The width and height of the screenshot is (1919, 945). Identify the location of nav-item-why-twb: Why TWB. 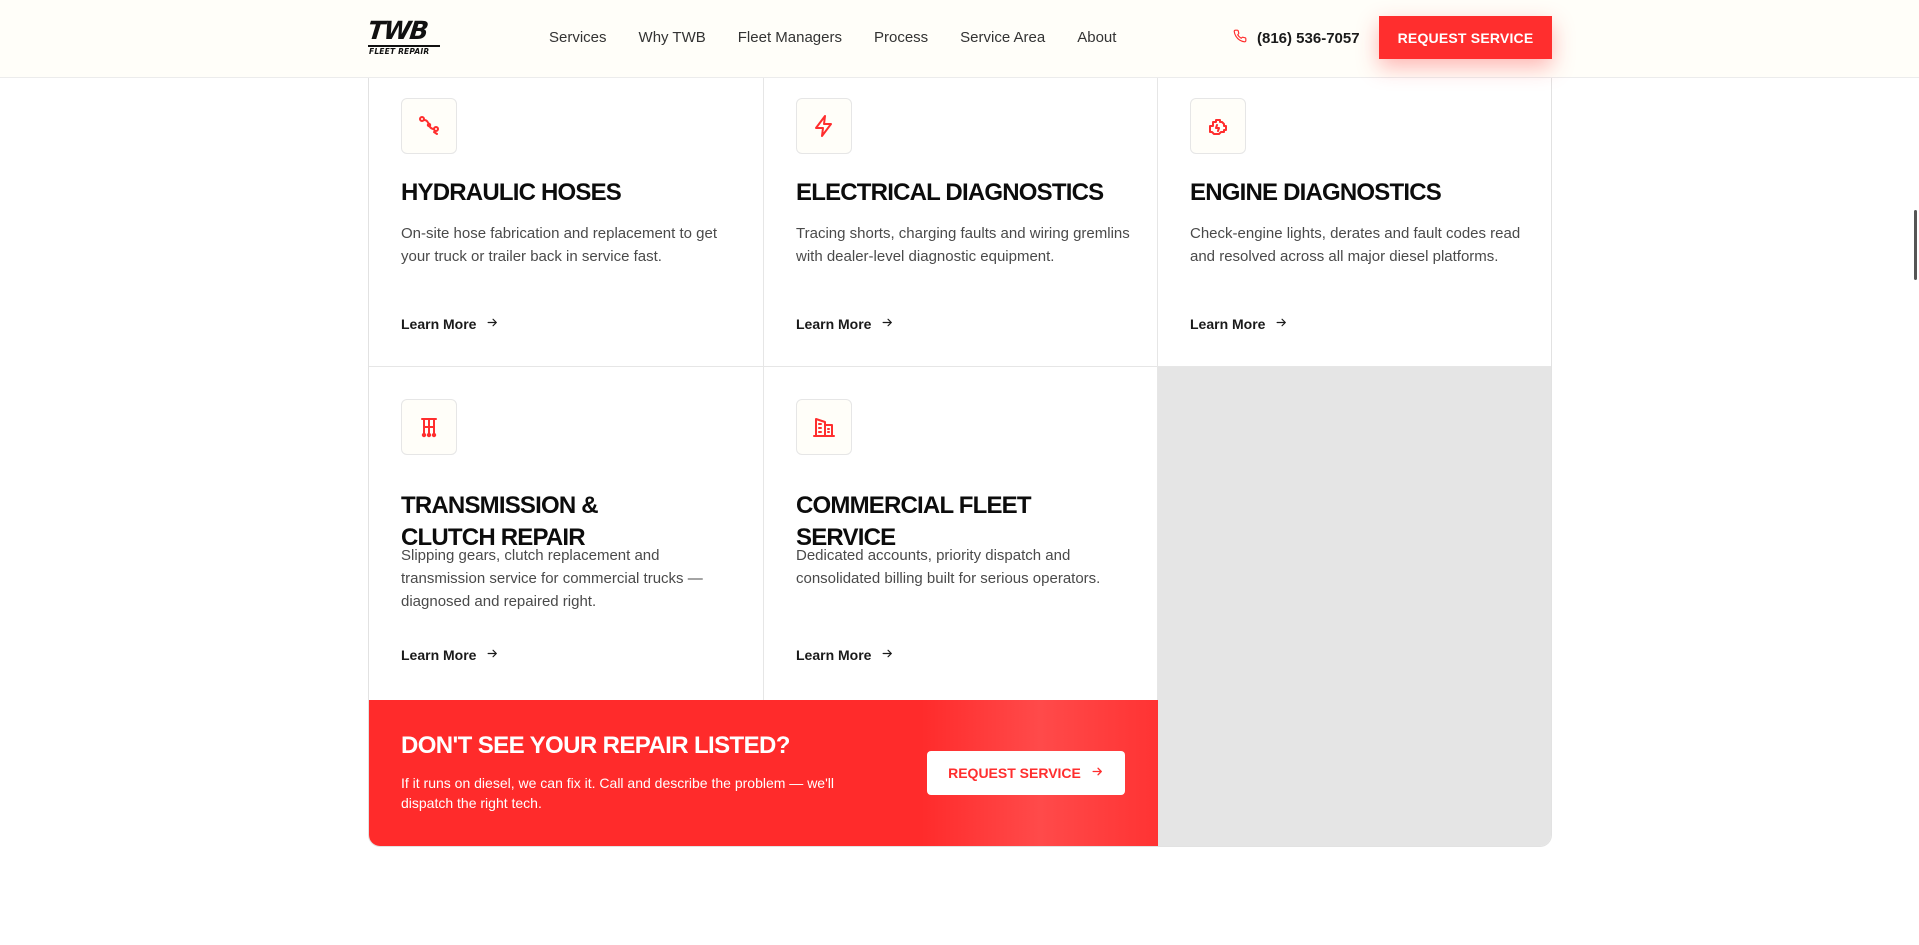
(672, 37).